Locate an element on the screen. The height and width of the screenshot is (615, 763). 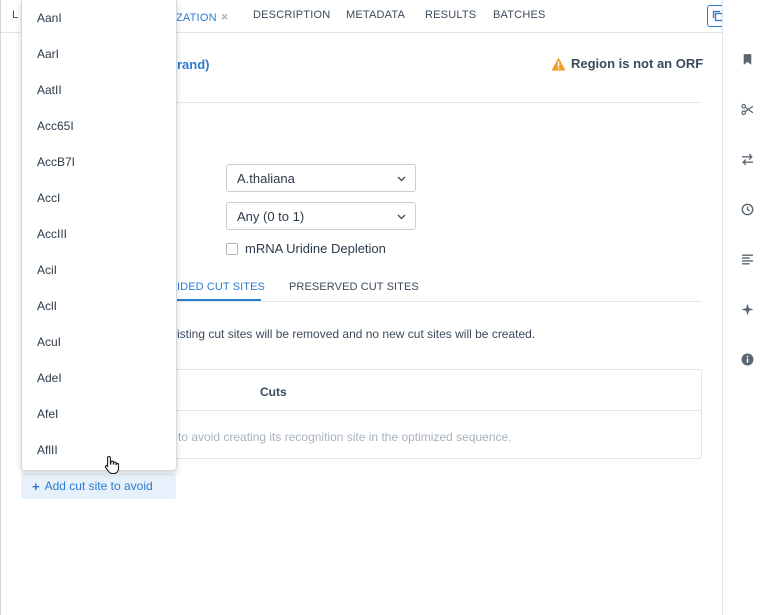
tab-optimization: ZATION × is located at coordinates (202, 16).